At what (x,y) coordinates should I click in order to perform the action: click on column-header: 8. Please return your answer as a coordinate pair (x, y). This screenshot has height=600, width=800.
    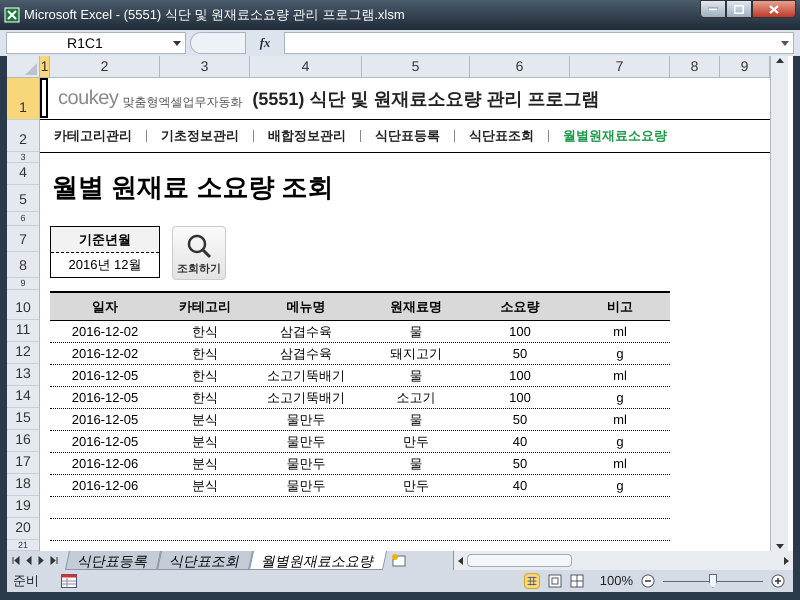
    Looking at the image, I should click on (695, 66).